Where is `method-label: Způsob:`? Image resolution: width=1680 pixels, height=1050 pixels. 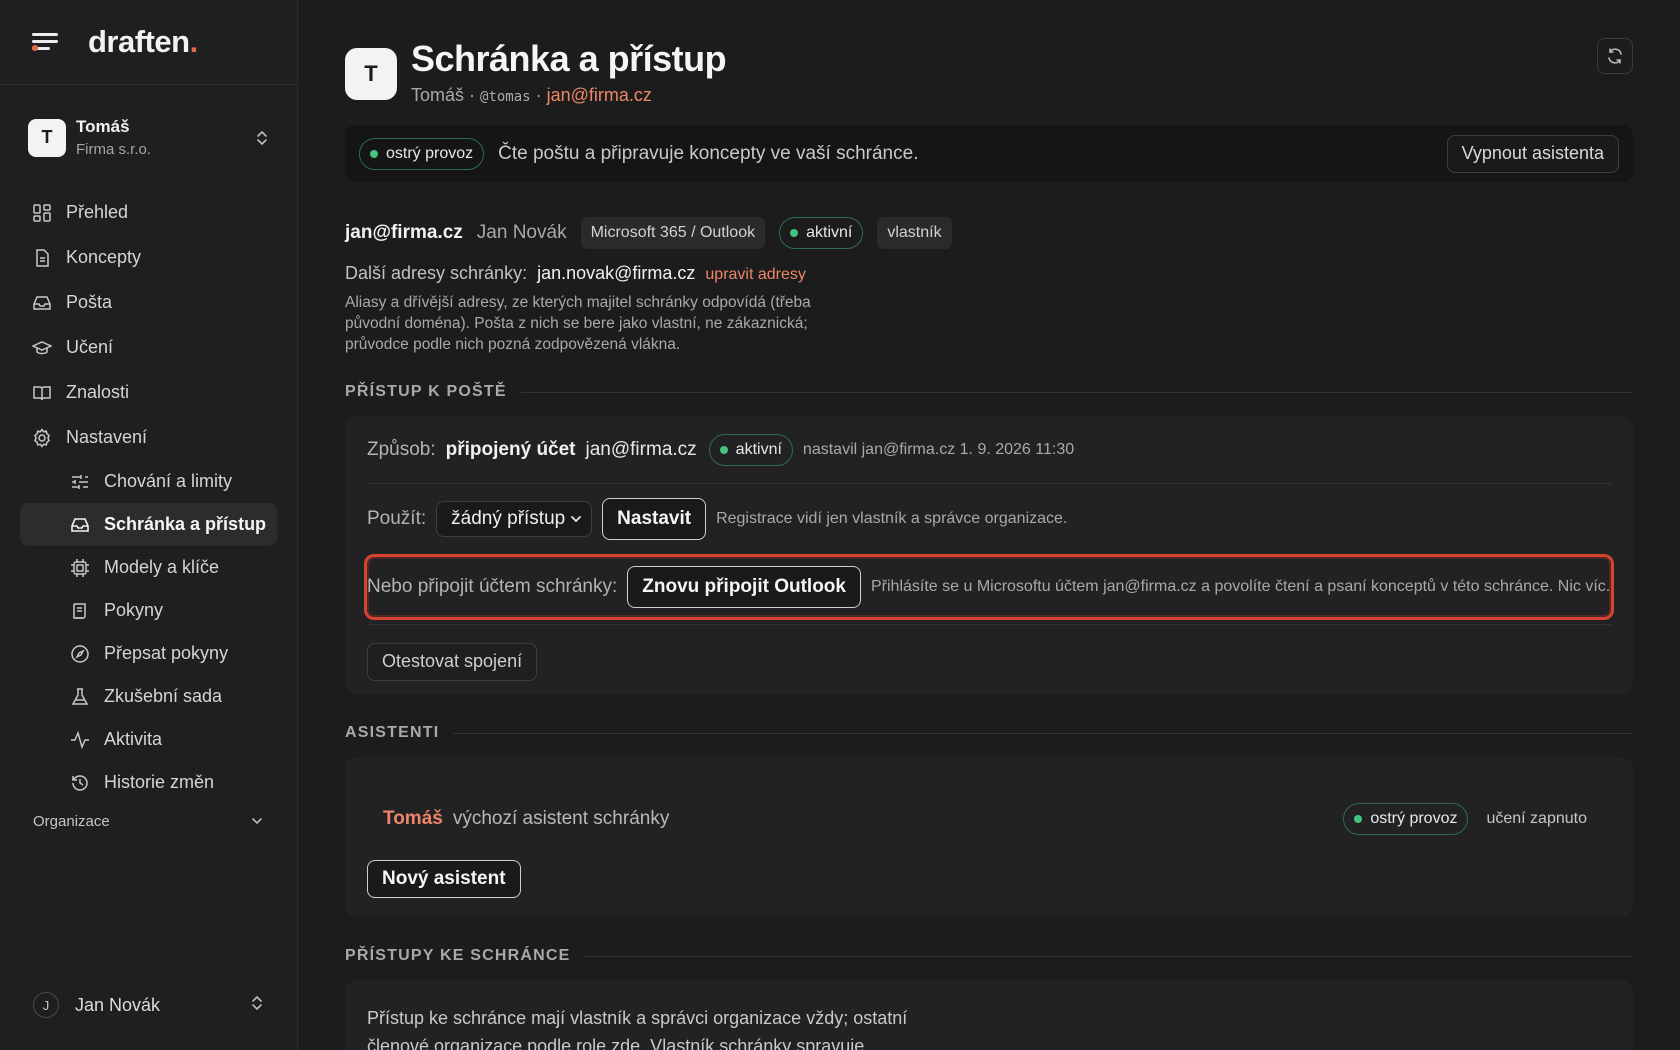 method-label: Způsob: is located at coordinates (401, 449).